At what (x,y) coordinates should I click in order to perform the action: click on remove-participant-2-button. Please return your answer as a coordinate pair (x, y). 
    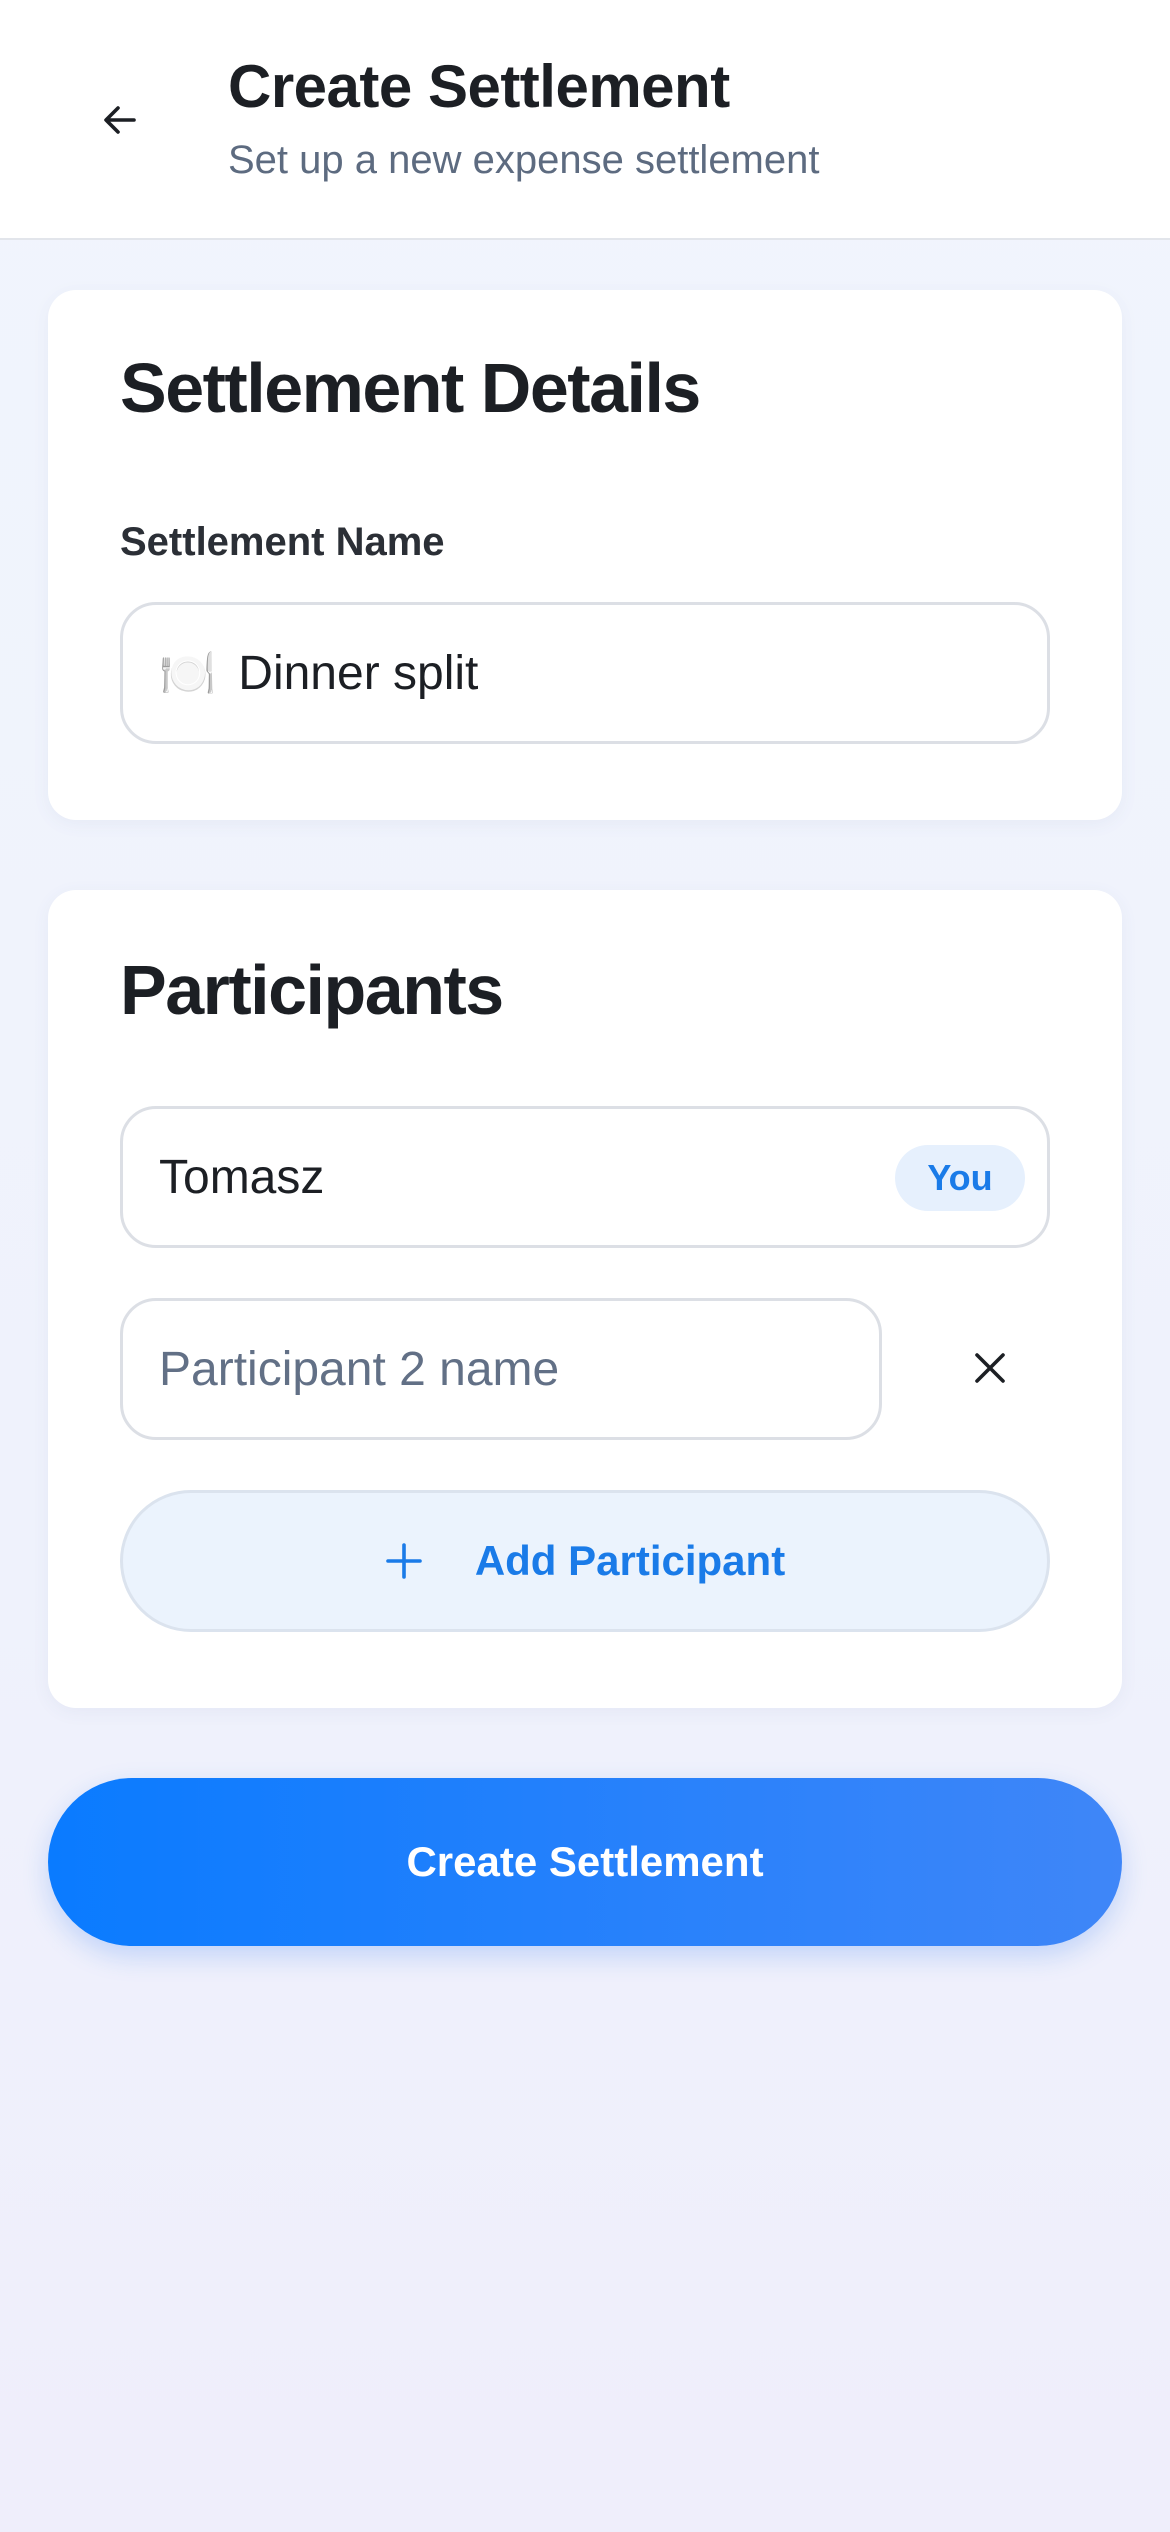
    Looking at the image, I should click on (990, 1368).